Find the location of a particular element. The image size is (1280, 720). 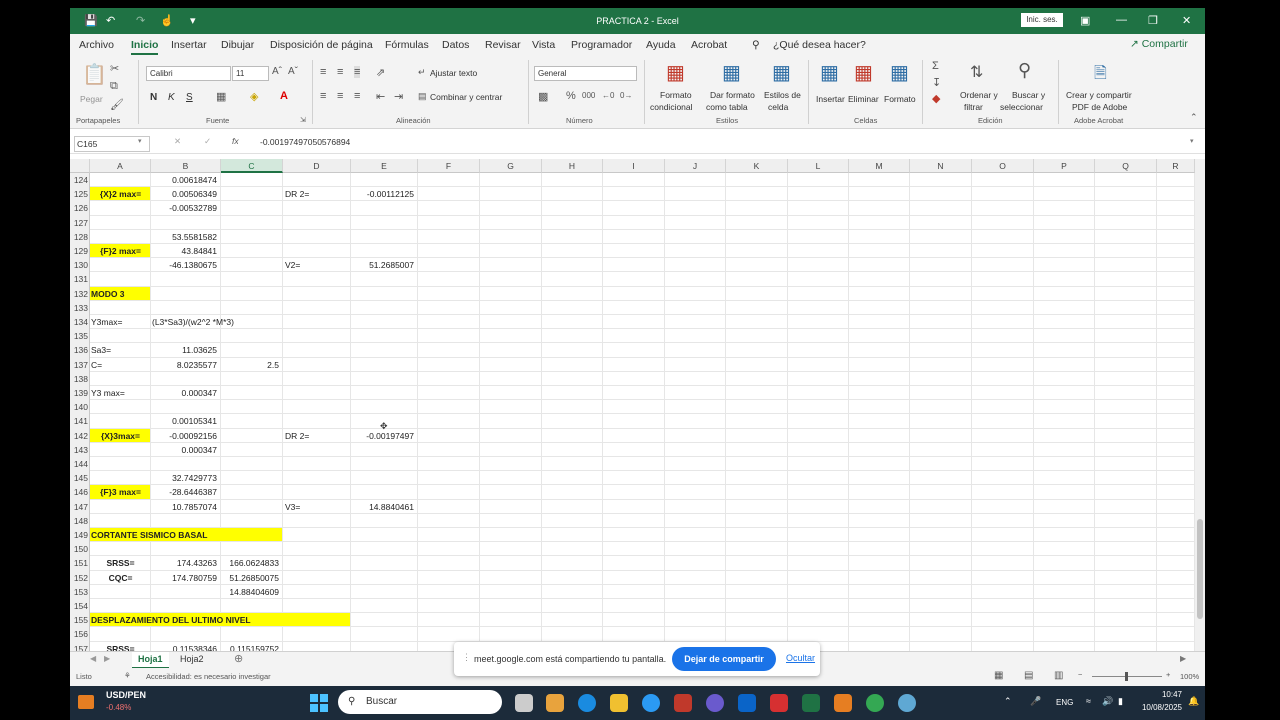

cell-c140 is located at coordinates (252, 407).